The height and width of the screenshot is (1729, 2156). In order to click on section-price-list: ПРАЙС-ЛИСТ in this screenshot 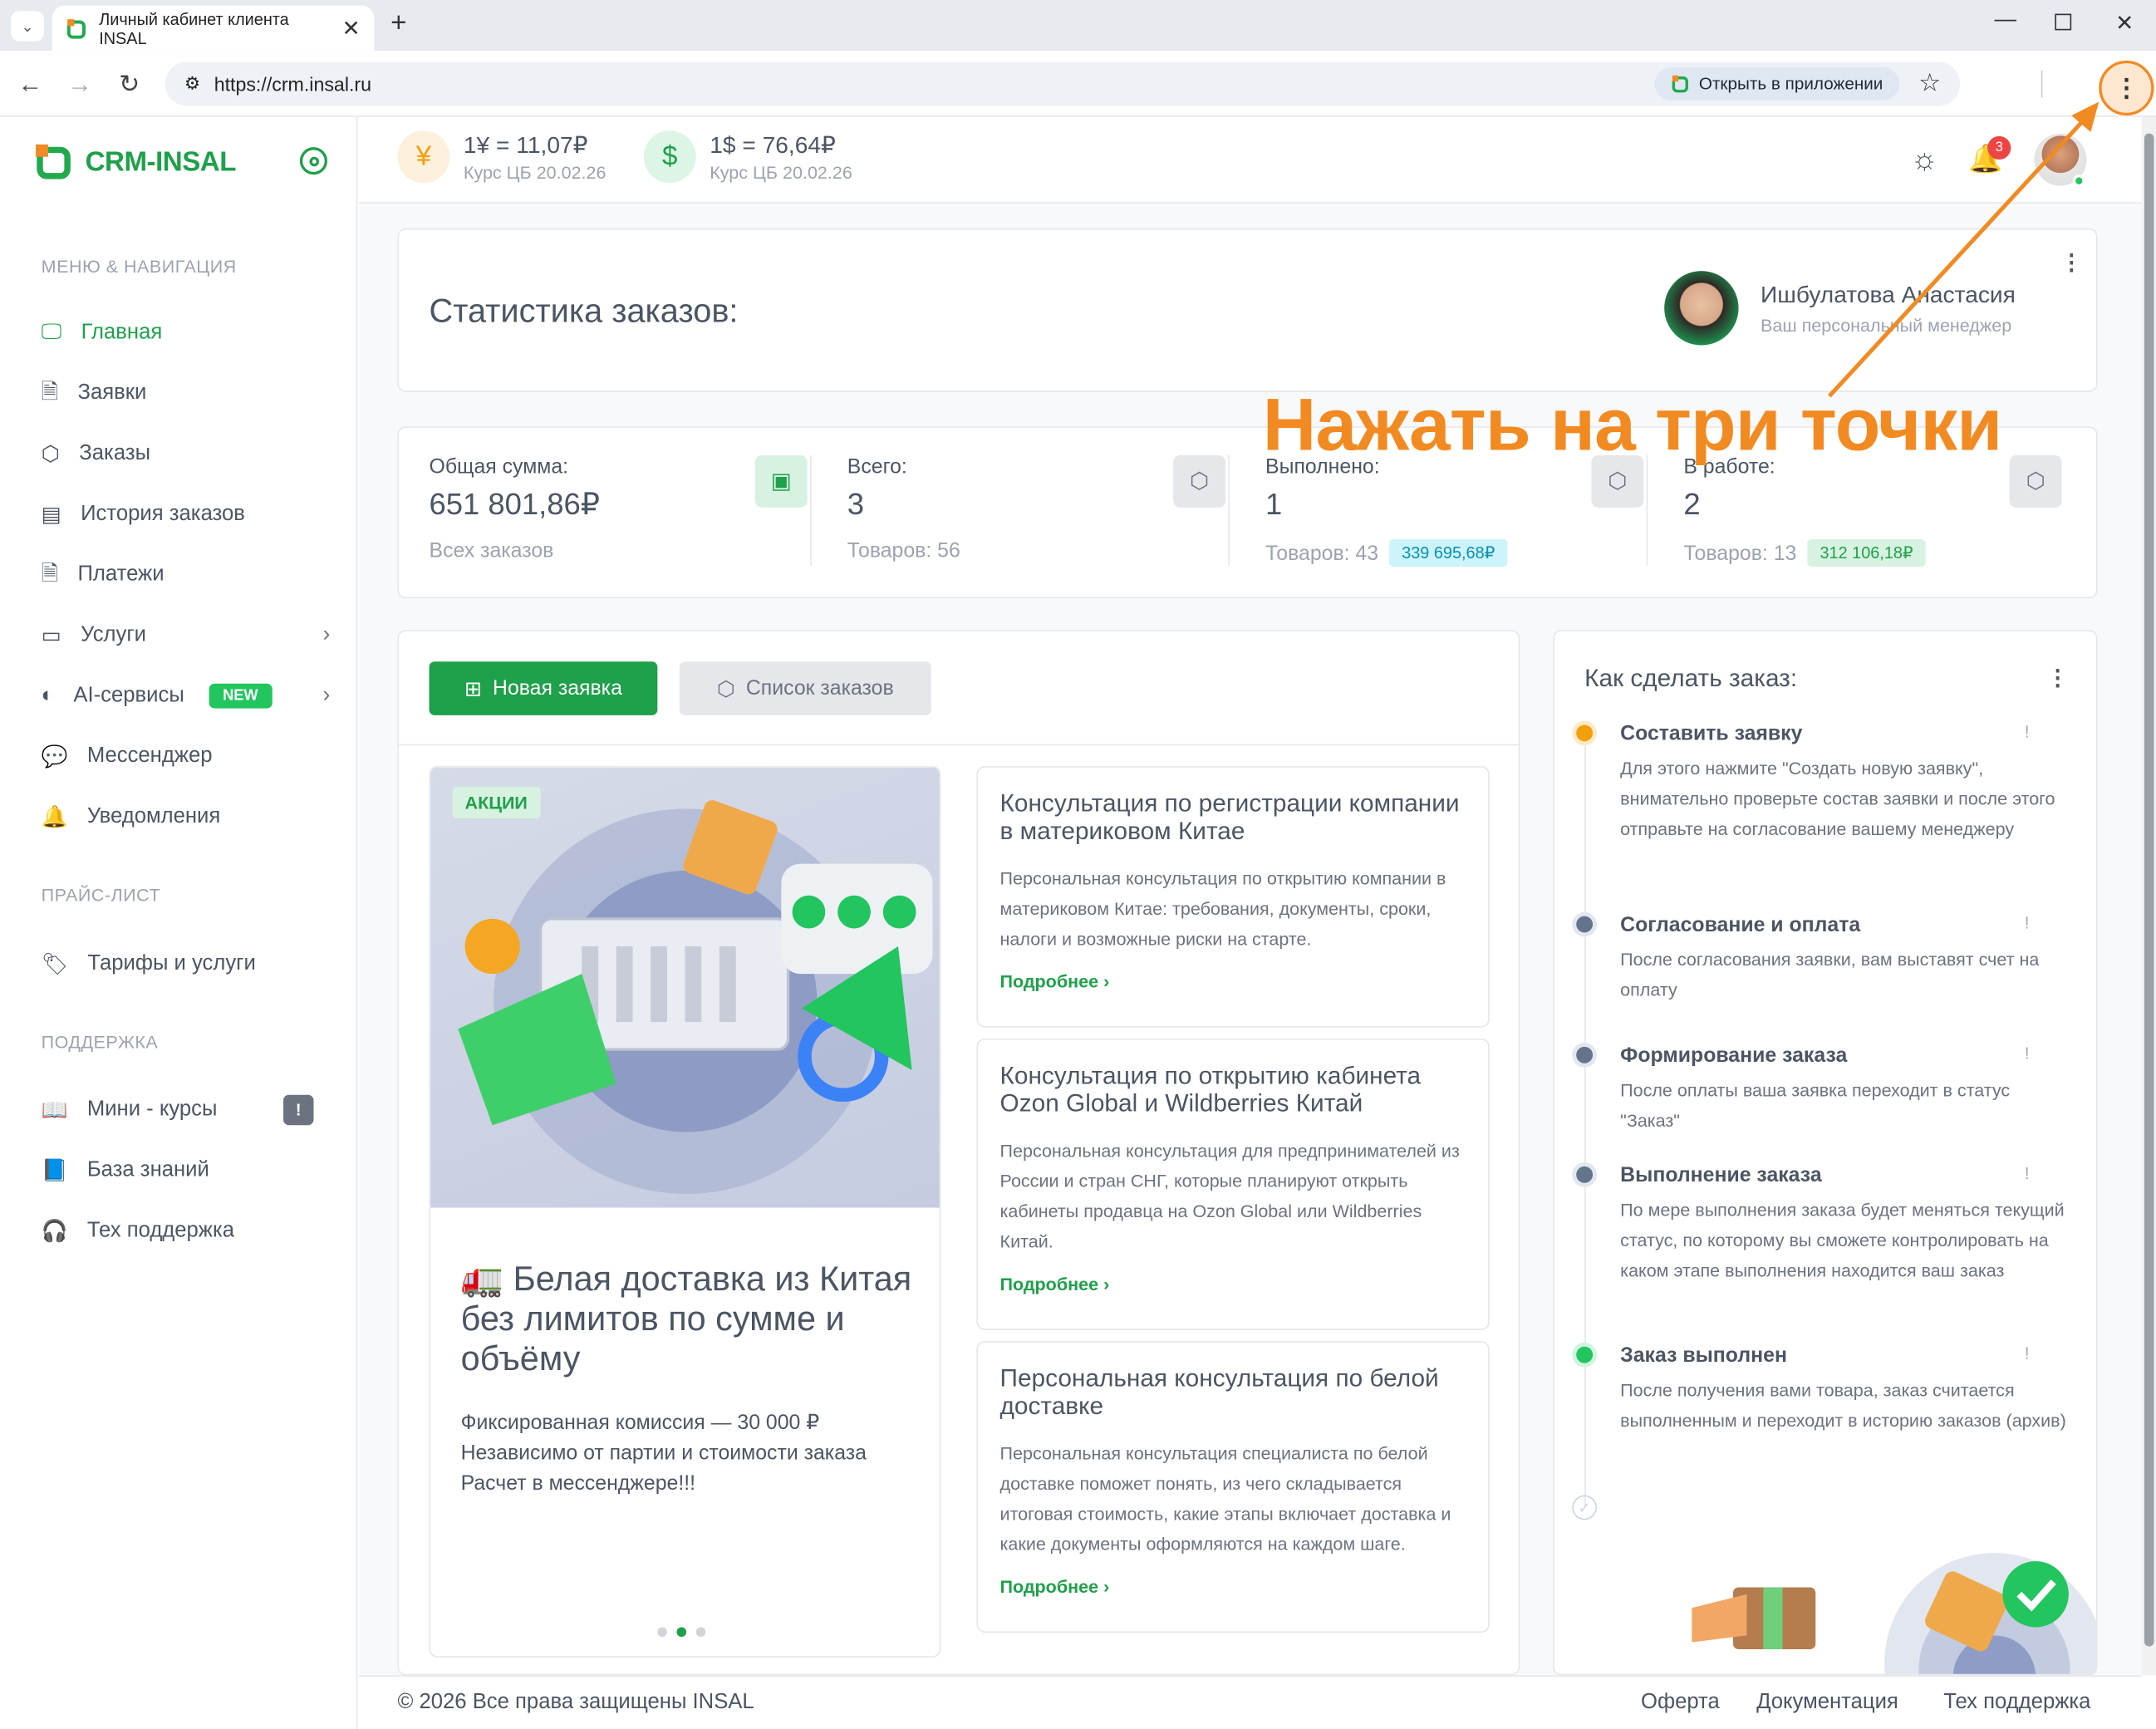, I will do `click(101, 895)`.